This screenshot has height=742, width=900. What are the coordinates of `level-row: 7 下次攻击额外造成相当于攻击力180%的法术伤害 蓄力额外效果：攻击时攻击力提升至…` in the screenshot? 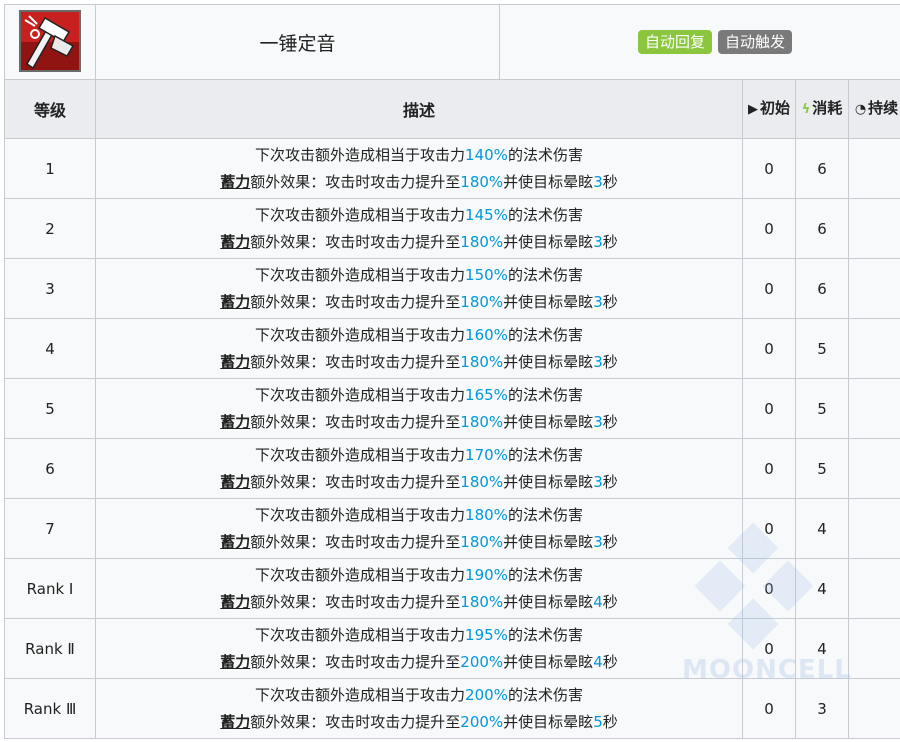 It's located at (452, 528).